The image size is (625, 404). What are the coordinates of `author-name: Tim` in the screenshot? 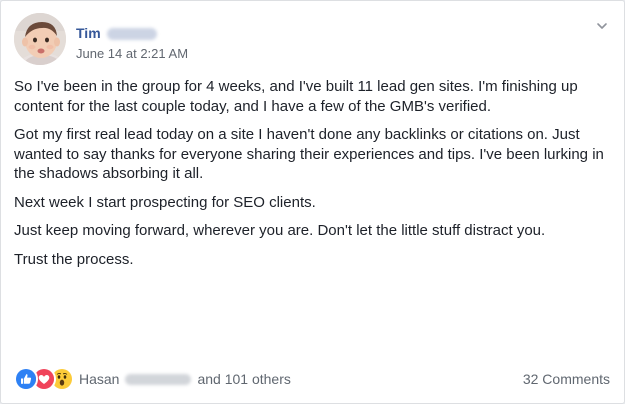 It's located at (88, 33).